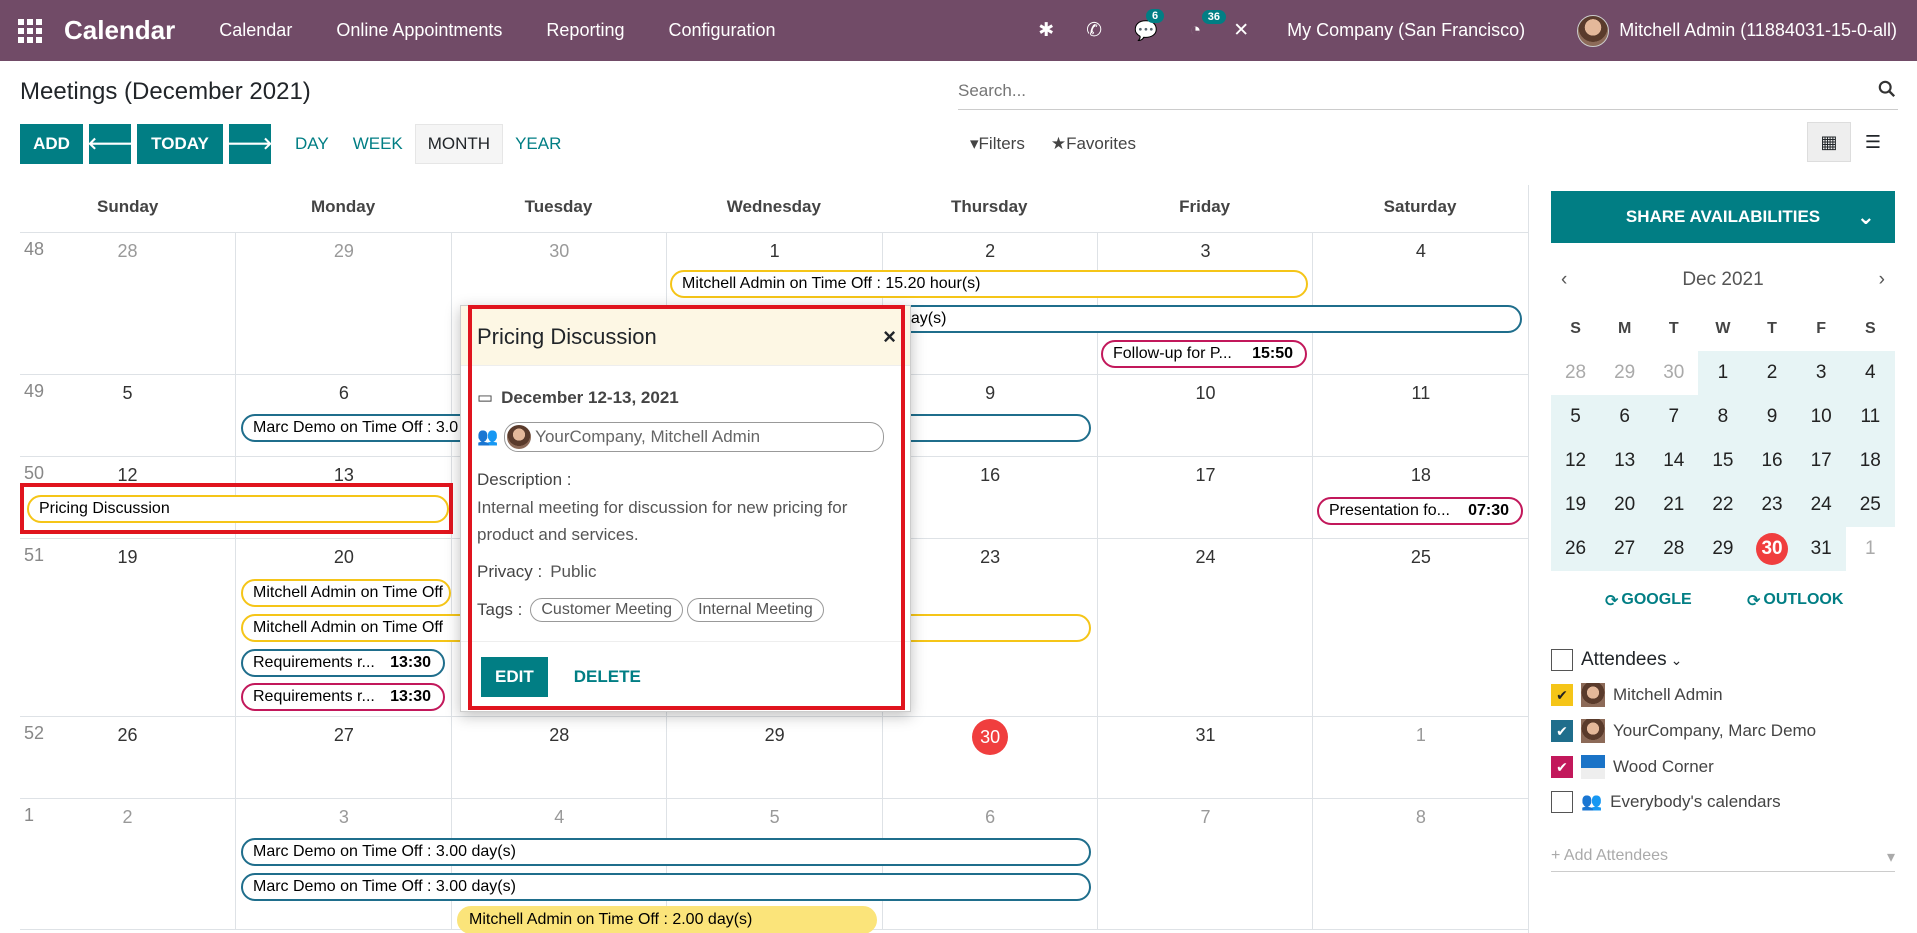 The image size is (1917, 933). What do you see at coordinates (1046, 30) in the screenshot?
I see `debug-bug-icon: ✱` at bounding box center [1046, 30].